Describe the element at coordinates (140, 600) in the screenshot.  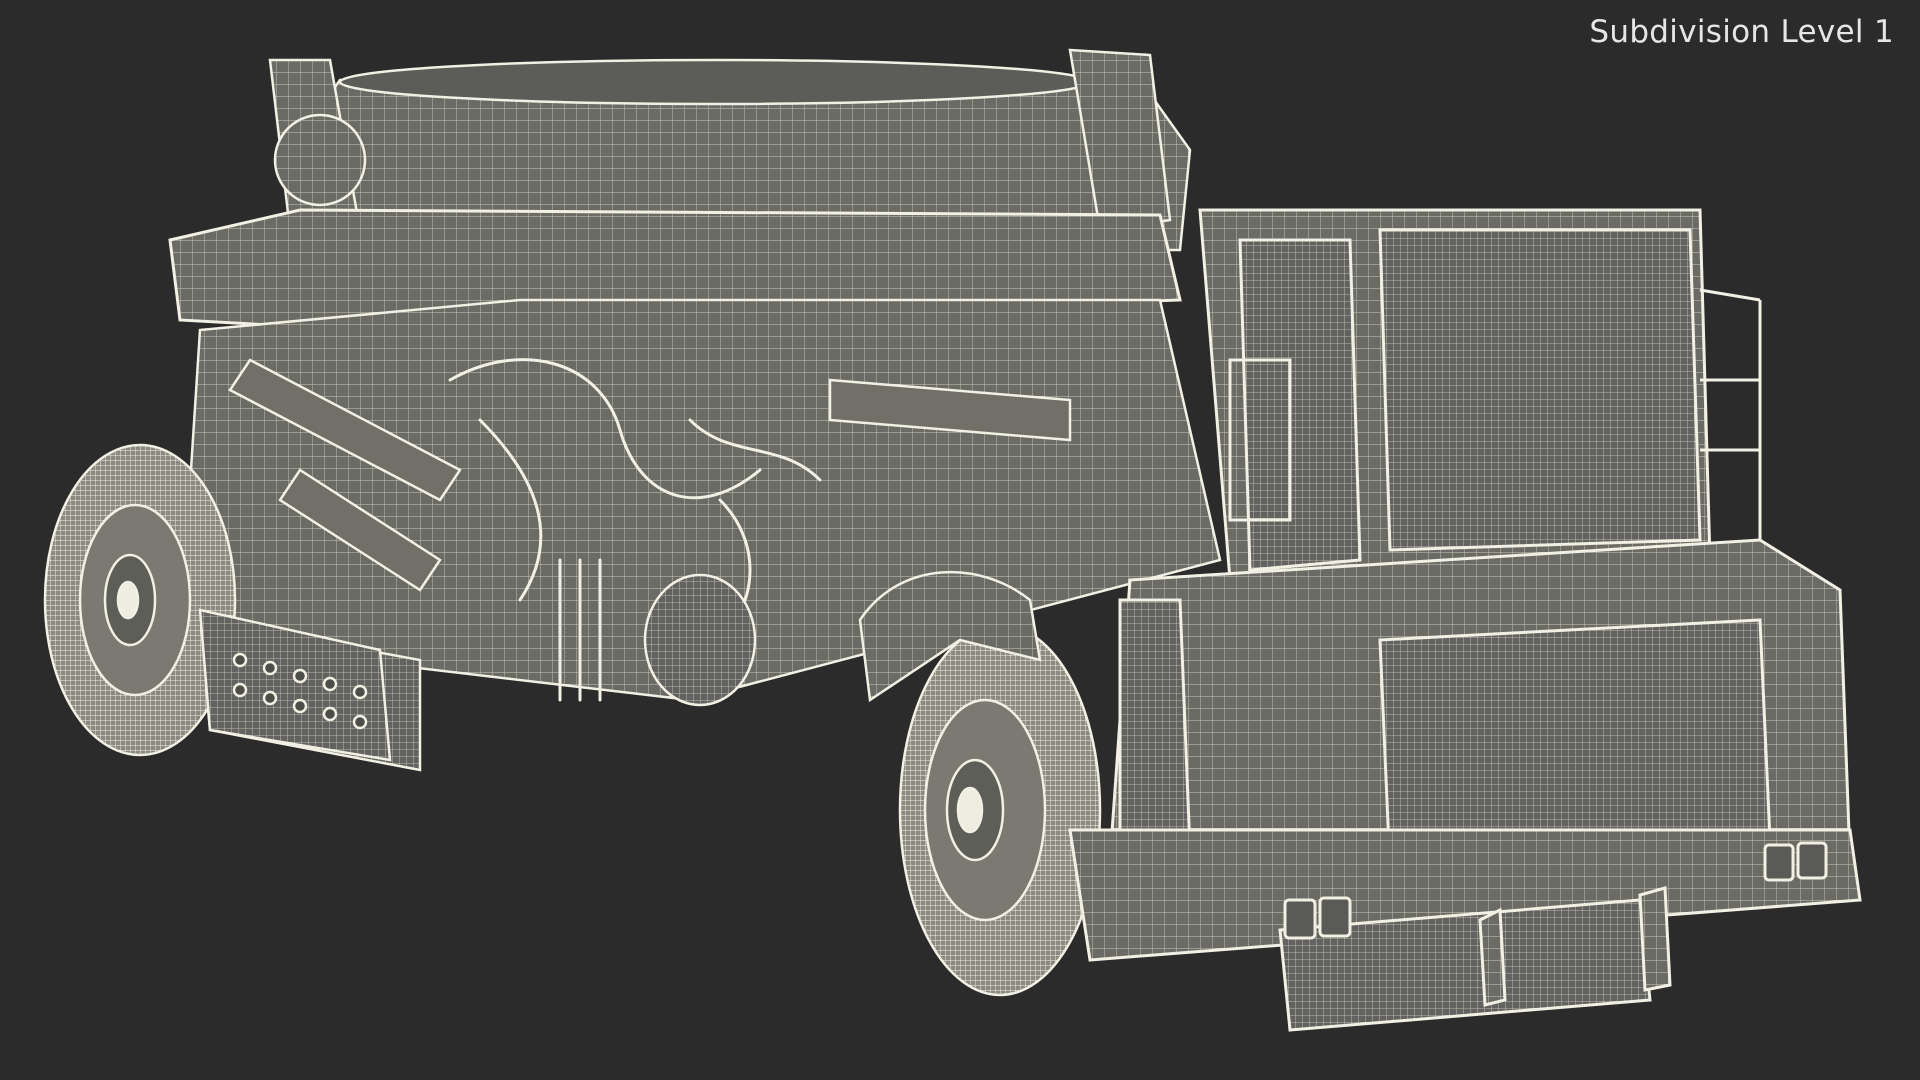
I see `rear-wheel` at that location.